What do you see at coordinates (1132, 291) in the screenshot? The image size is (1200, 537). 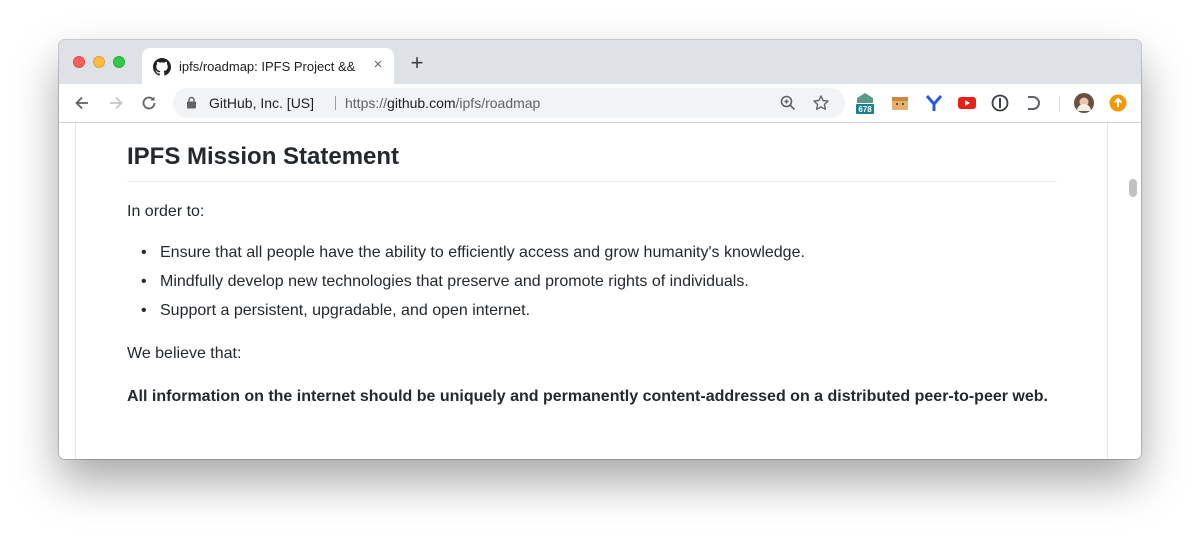 I see `scrollbar` at bounding box center [1132, 291].